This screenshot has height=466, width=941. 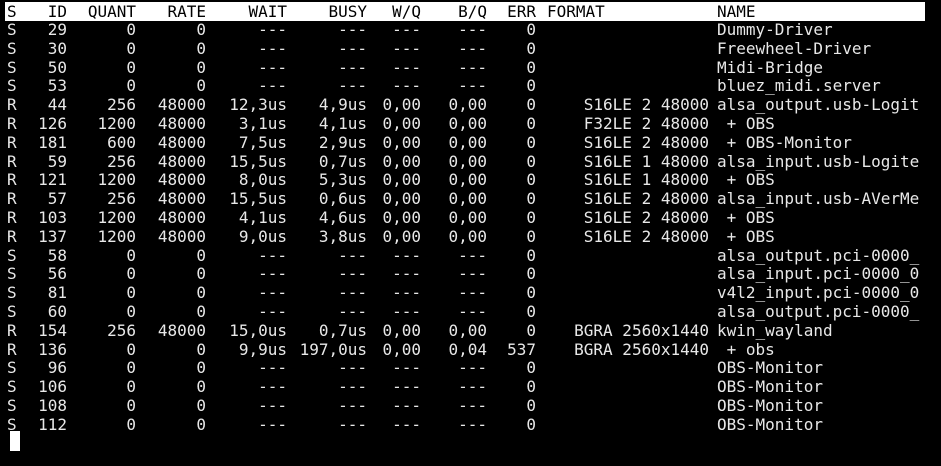 I want to click on cell-err: 537, so click(x=521, y=349).